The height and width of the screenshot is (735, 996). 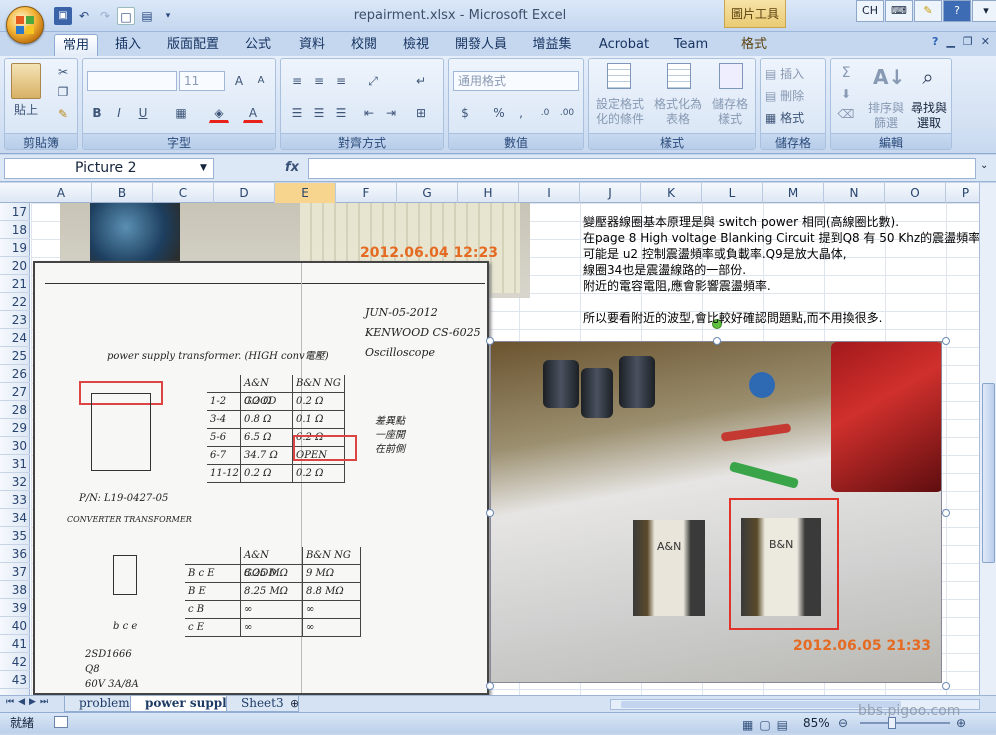 I want to click on fill-icon: ⬇, so click(x=846, y=94).